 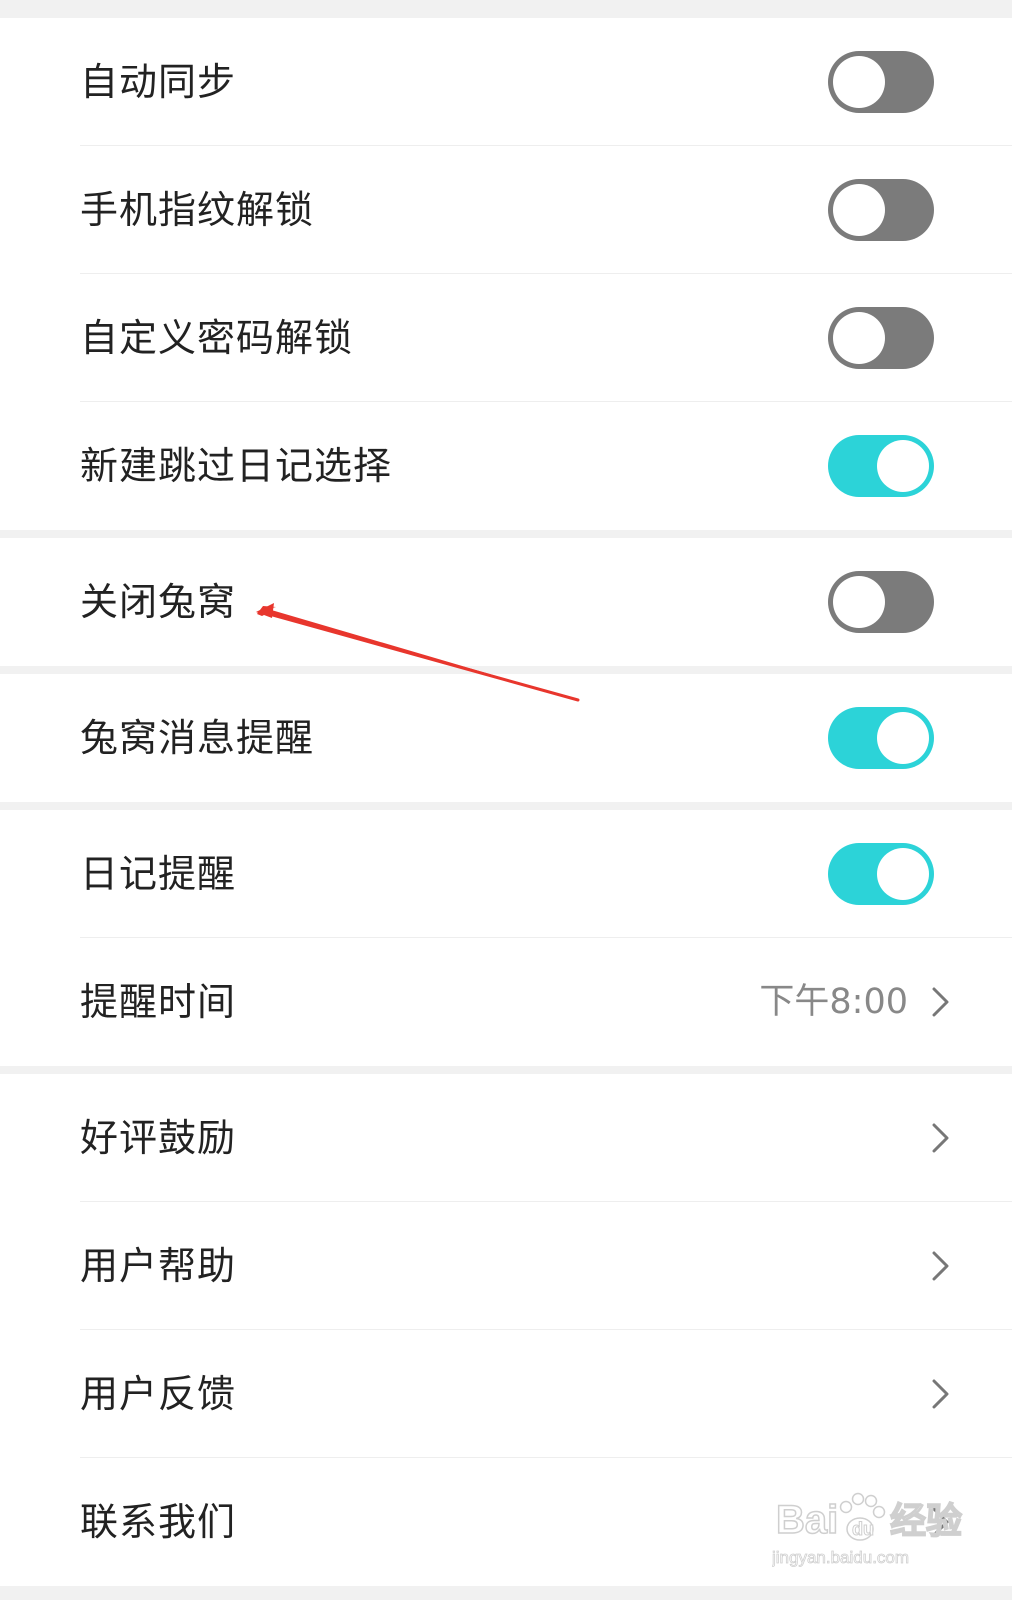 What do you see at coordinates (506, 1138) in the screenshot?
I see `setting-row-rate-us: 好评鼓励` at bounding box center [506, 1138].